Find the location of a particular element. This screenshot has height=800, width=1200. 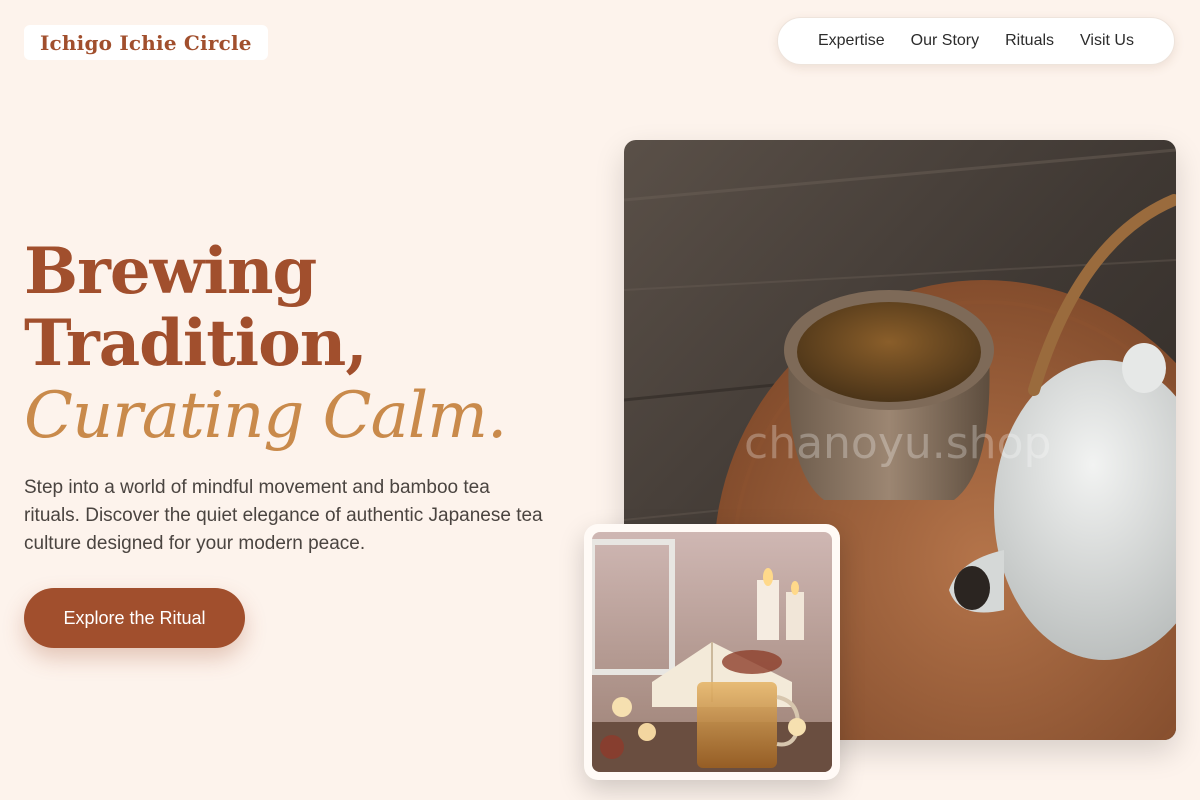

headline-line-1: Brewing is located at coordinates (170, 271).